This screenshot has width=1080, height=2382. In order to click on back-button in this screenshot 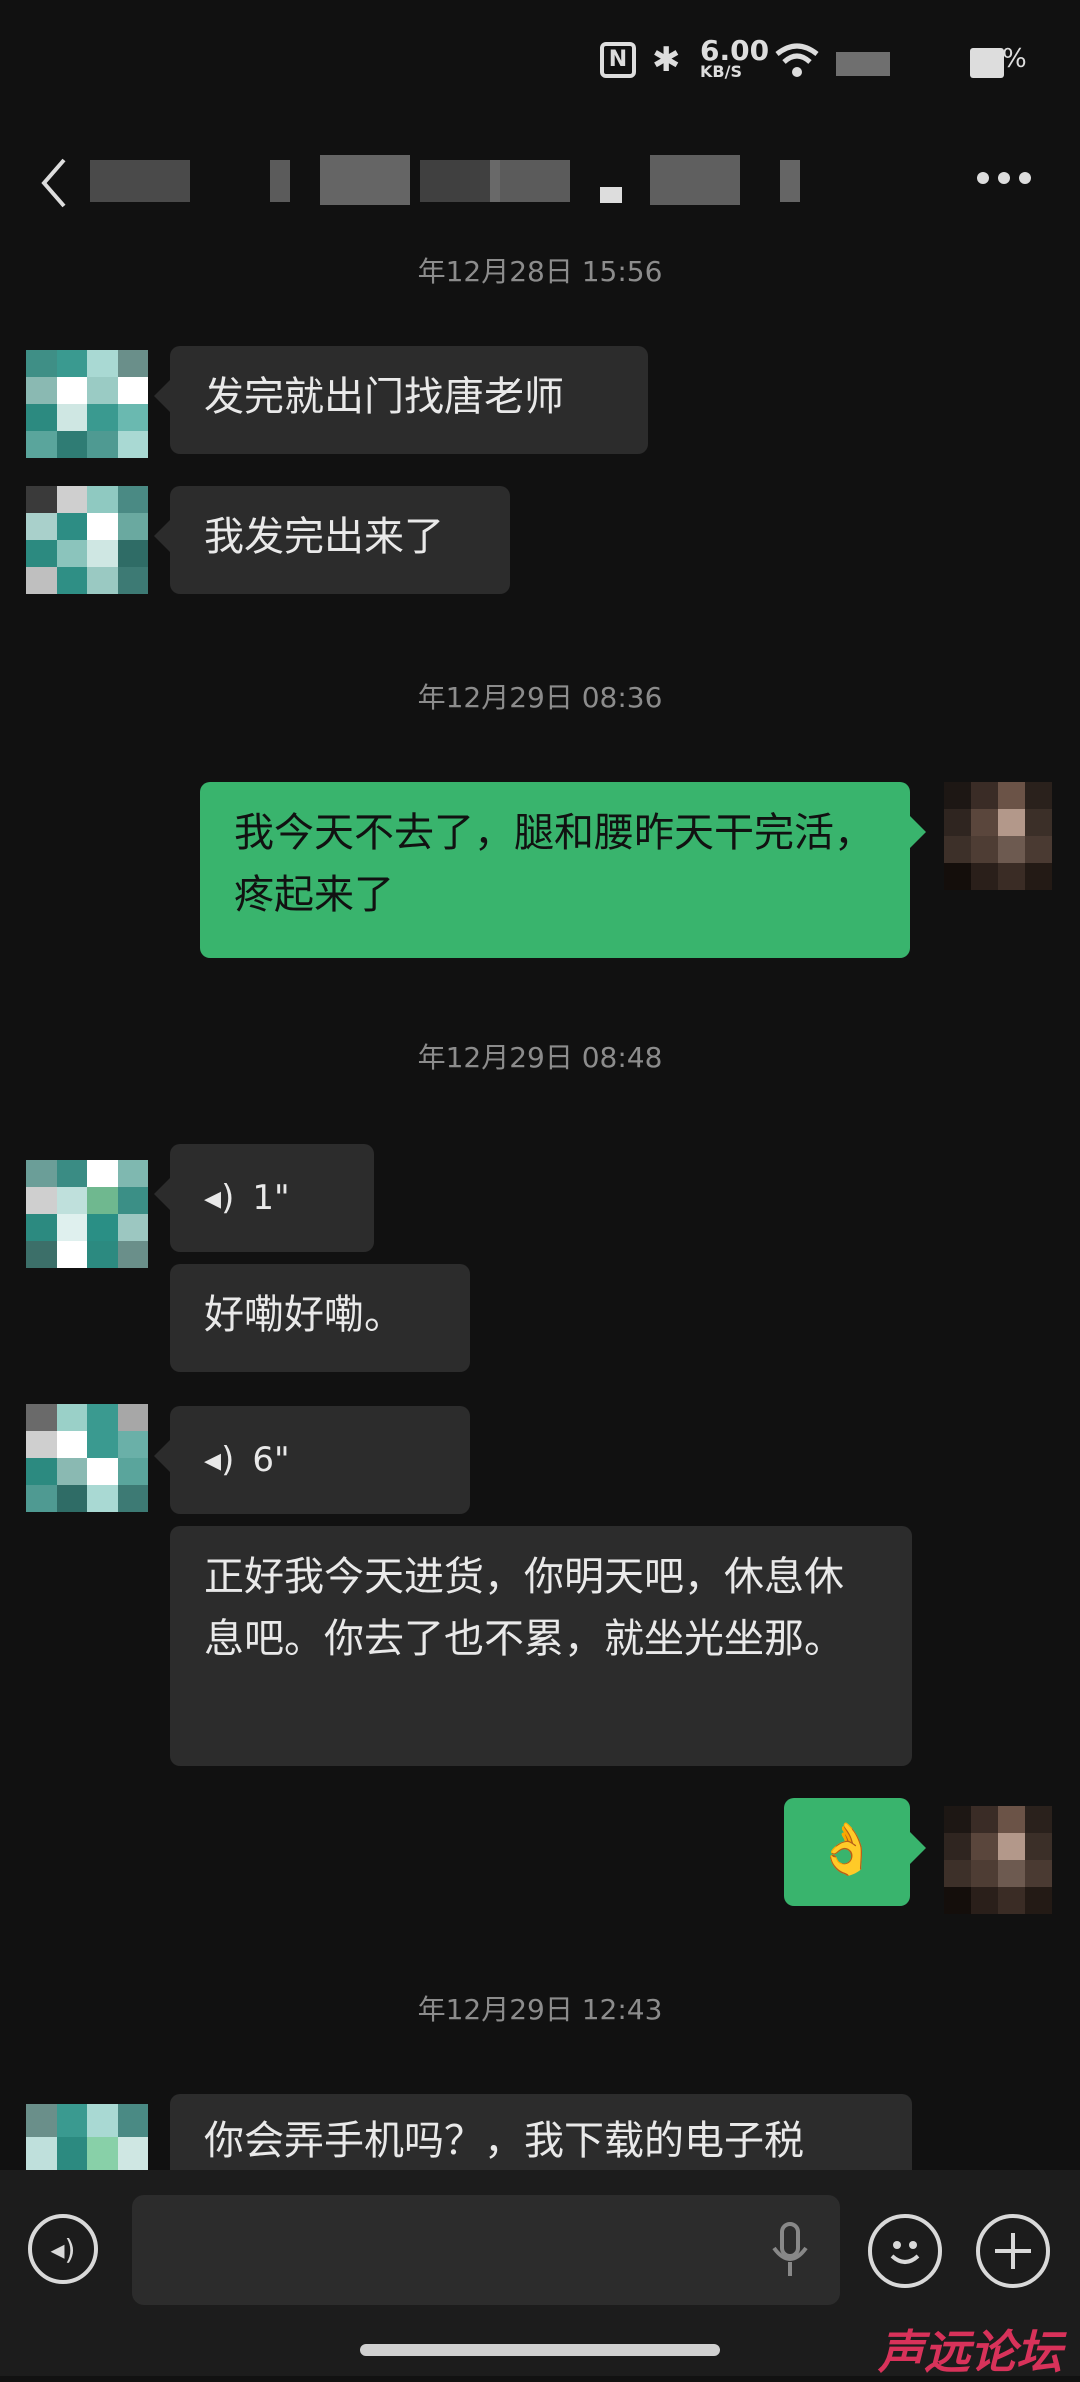, I will do `click(55, 183)`.